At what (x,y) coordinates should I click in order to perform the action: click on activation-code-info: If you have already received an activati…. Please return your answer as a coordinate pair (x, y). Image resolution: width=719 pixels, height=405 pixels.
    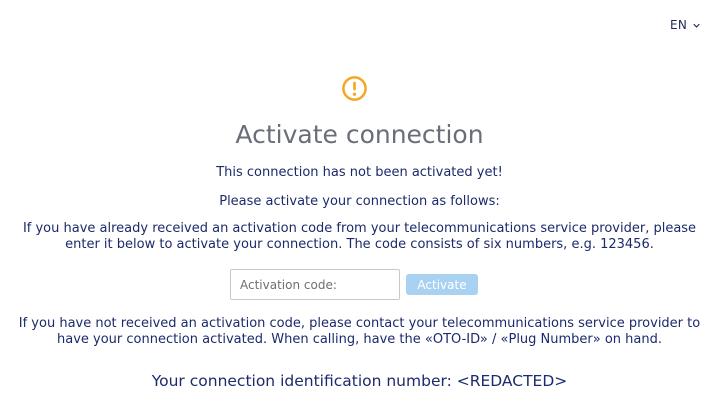
    Looking at the image, I should click on (359, 236).